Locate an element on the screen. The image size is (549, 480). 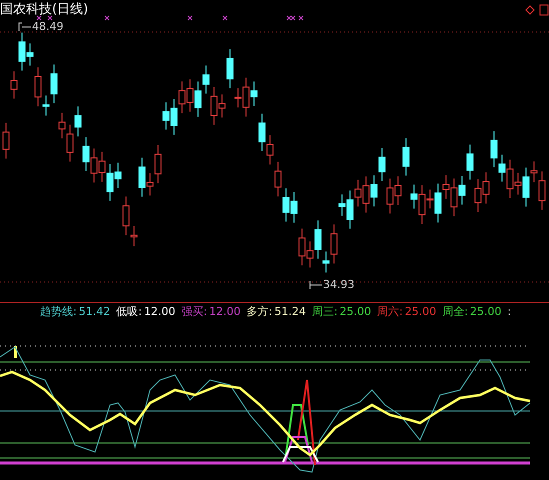
square-icon is located at coordinates (544, 10).